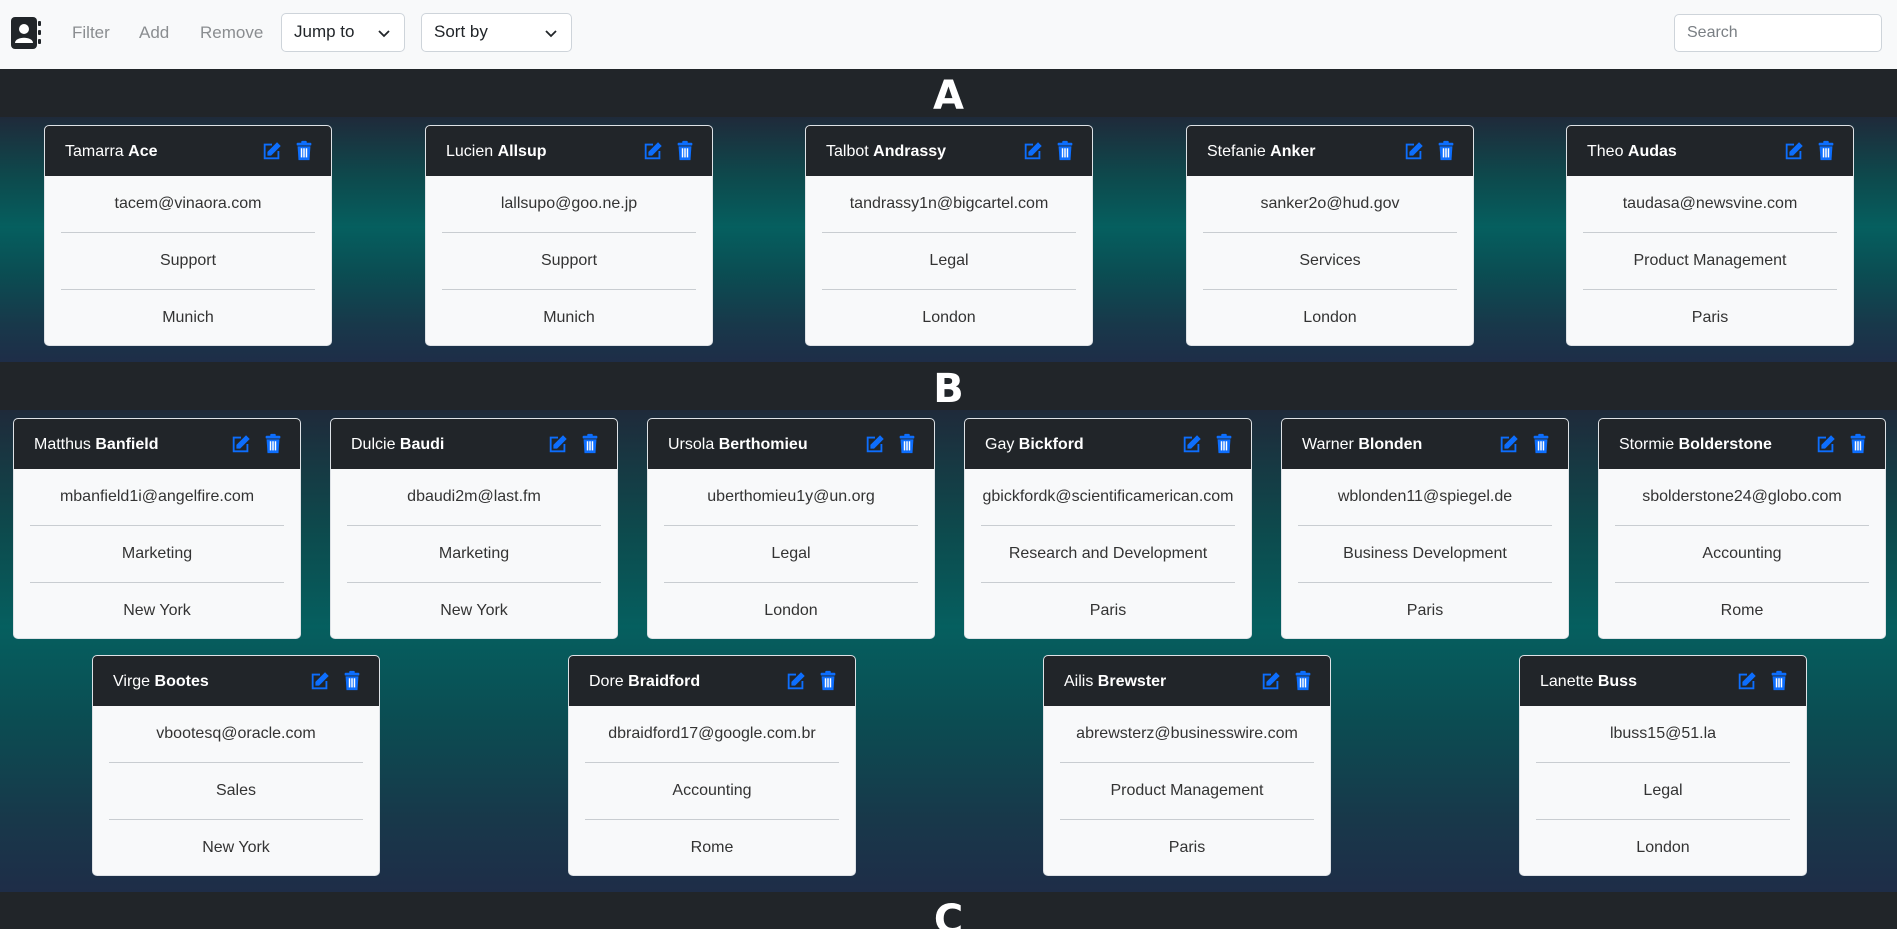  I want to click on sort-by-select: Sort by, so click(496, 32).